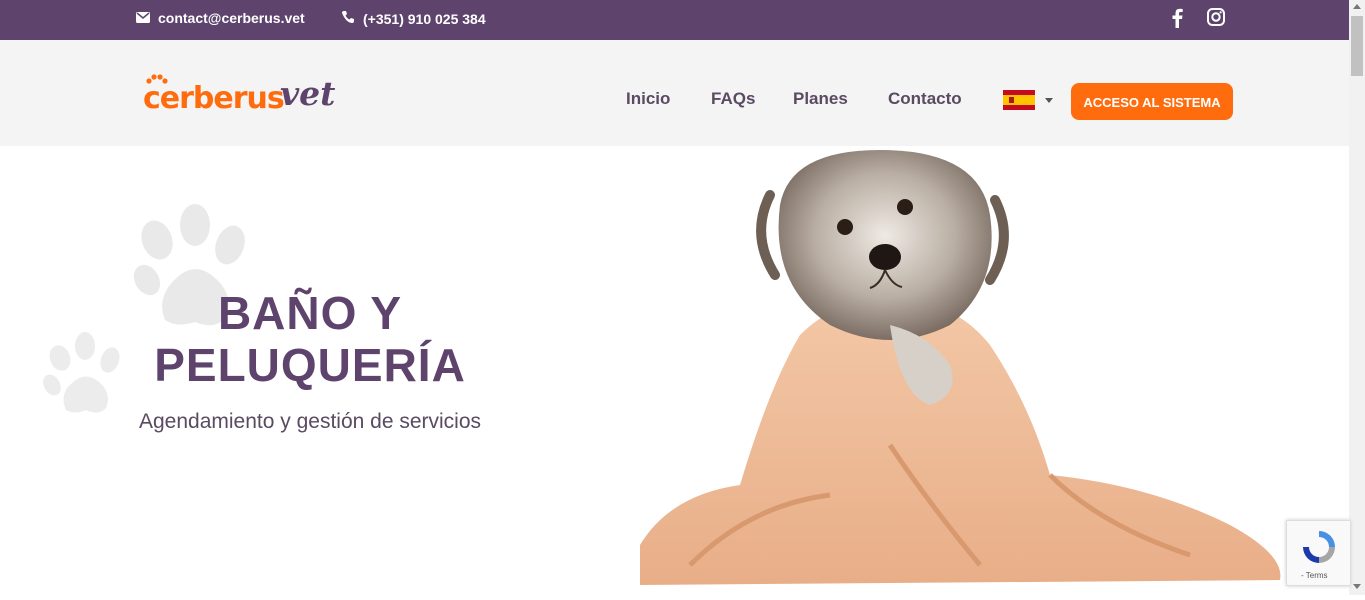 This screenshot has height=600, width=1365. Describe the element at coordinates (307, 93) in the screenshot. I see `logo-text-purple: vet` at that location.